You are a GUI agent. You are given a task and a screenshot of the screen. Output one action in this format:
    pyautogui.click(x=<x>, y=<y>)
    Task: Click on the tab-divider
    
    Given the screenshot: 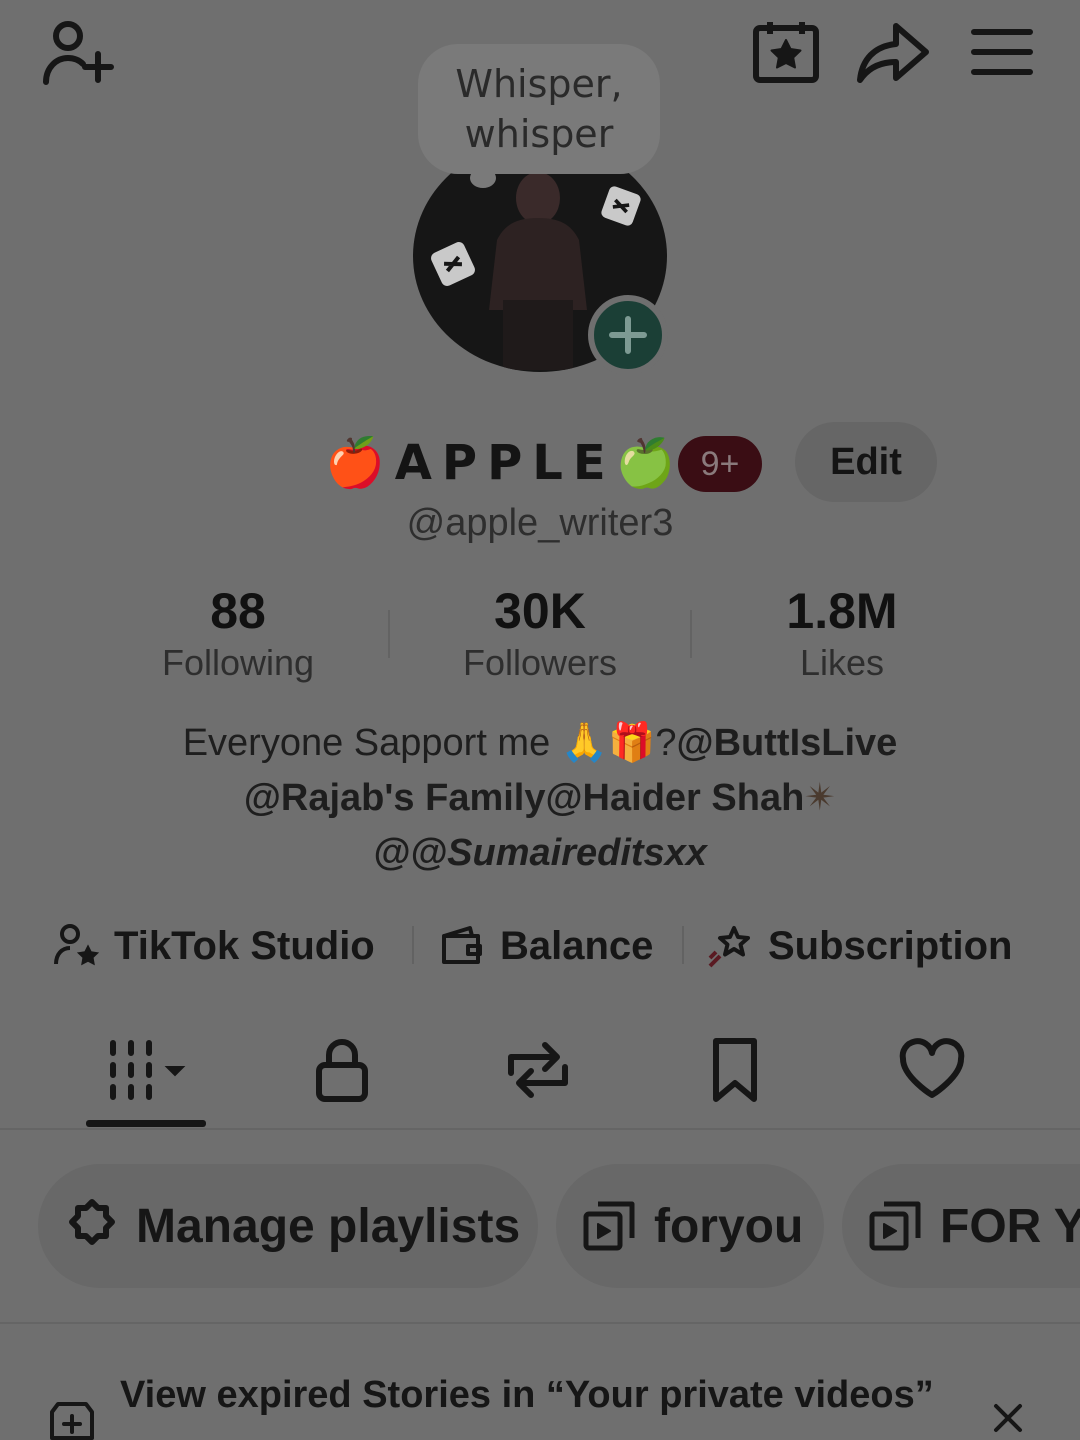 What is the action you would take?
    pyautogui.click(x=540, y=1129)
    